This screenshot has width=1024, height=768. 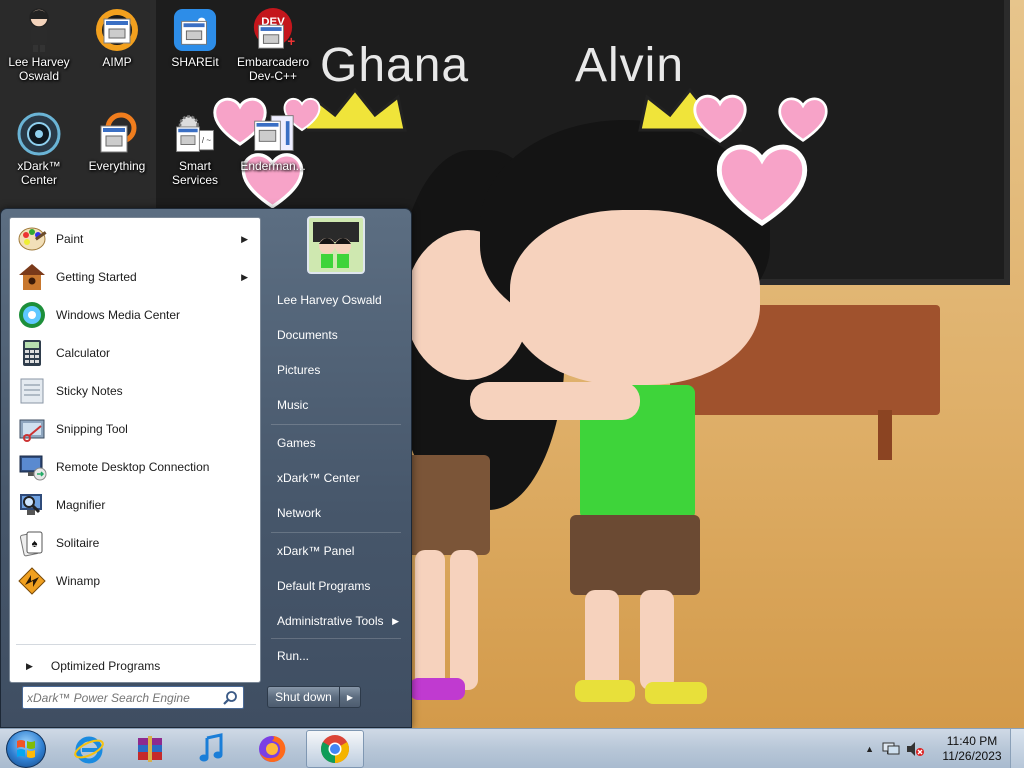 I want to click on start-search-input, so click(x=122, y=697).